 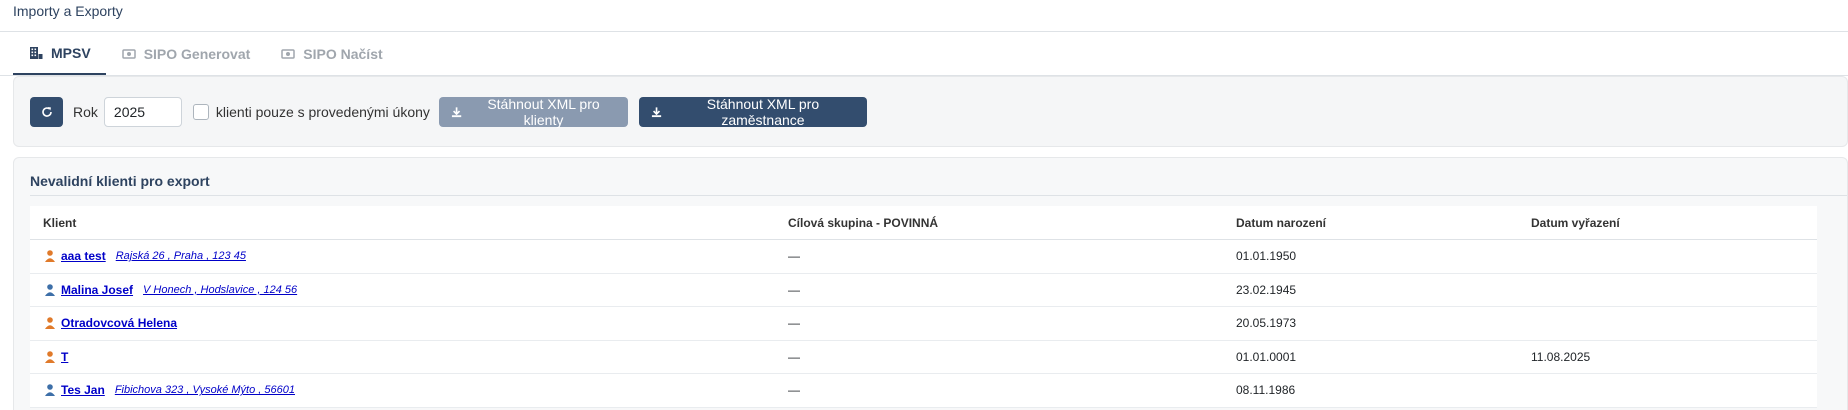 What do you see at coordinates (923, 357) in the screenshot?
I see `table-row: T — 01.01.0001 11.08.2025` at bounding box center [923, 357].